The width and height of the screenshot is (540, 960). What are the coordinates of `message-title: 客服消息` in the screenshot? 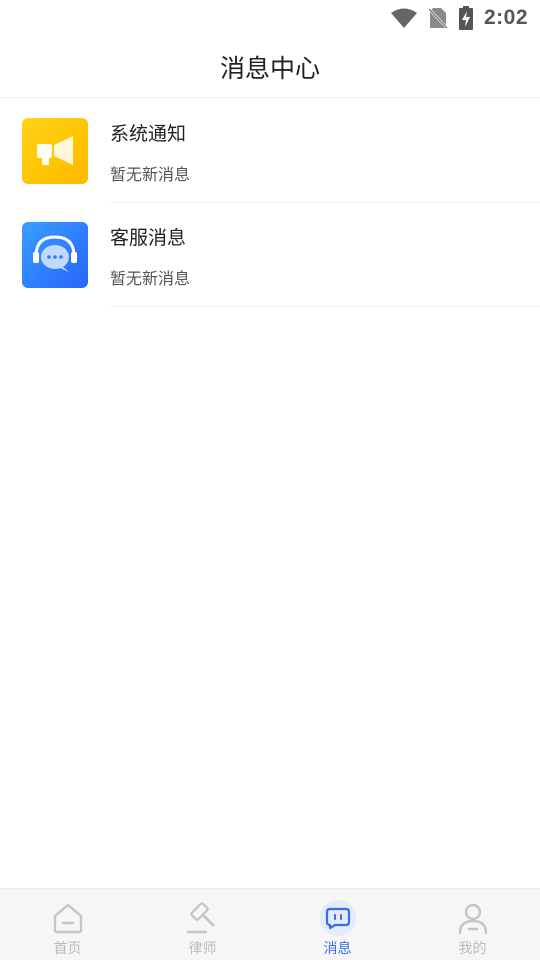 It's located at (148, 238).